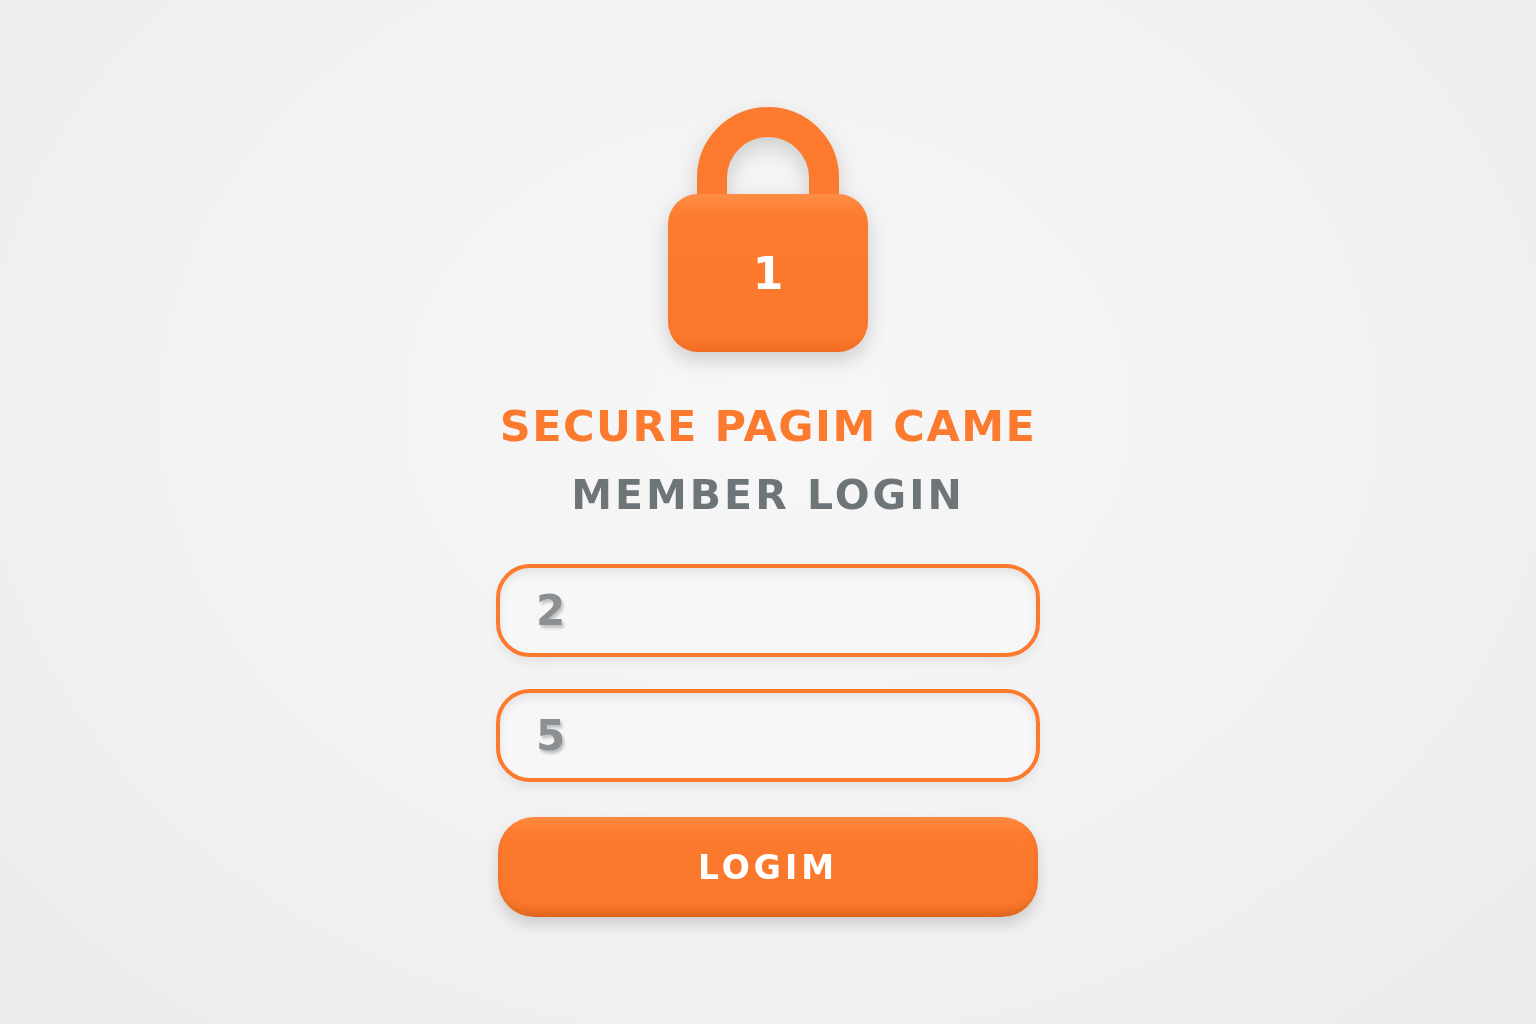 The height and width of the screenshot is (1024, 1536). I want to click on input-field: 5, so click(768, 735).